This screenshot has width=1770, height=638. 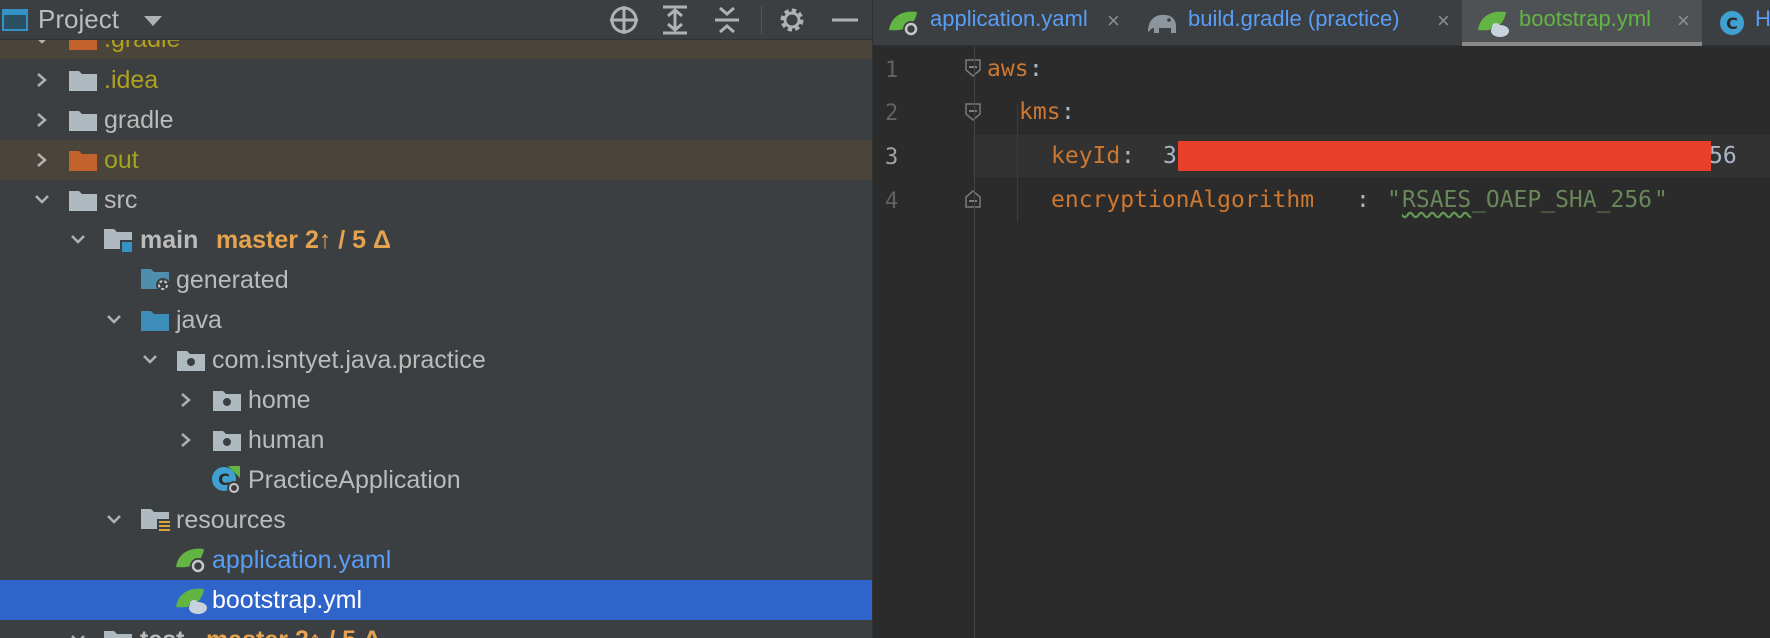 I want to click on tree-label: gradle, so click(x=139, y=120).